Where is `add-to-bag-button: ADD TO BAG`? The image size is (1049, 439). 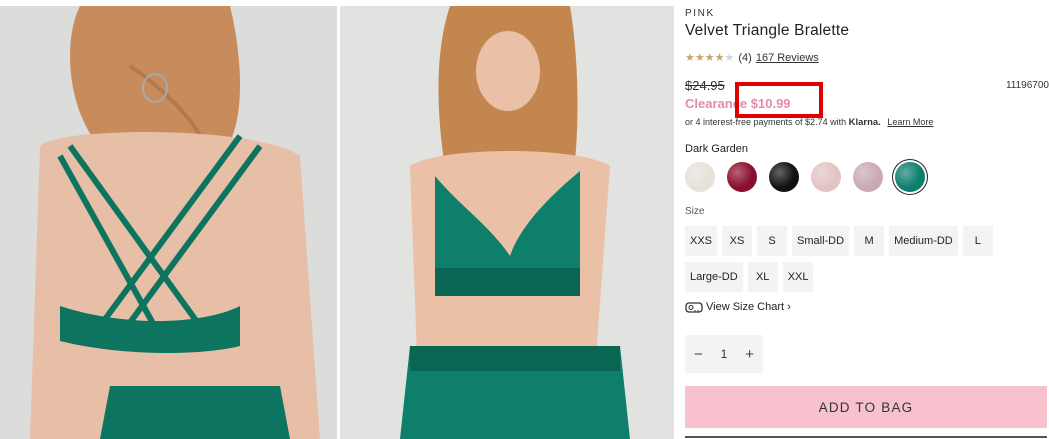 add-to-bag-button: ADD TO BAG is located at coordinates (866, 407).